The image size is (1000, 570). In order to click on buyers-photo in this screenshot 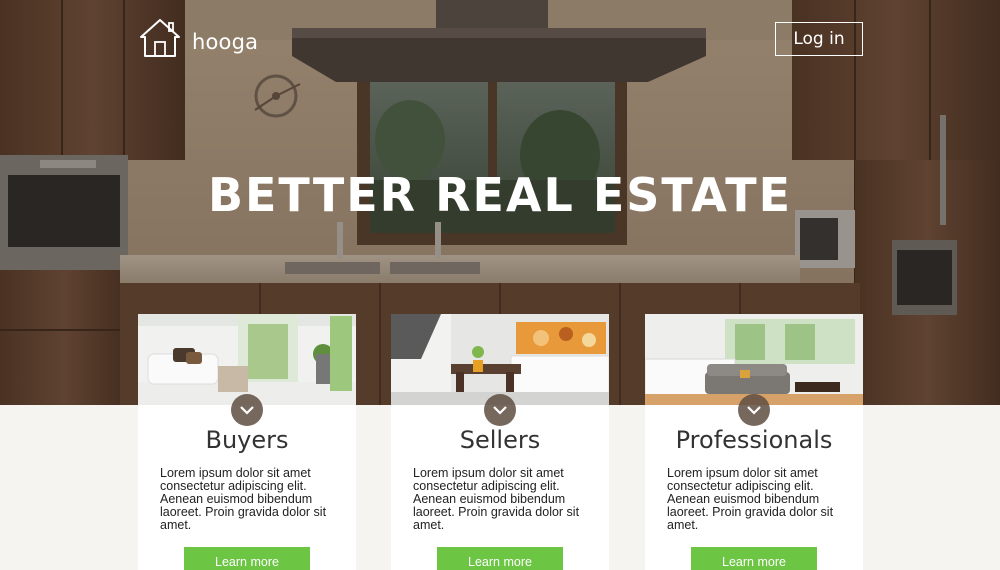, I will do `click(247, 359)`.